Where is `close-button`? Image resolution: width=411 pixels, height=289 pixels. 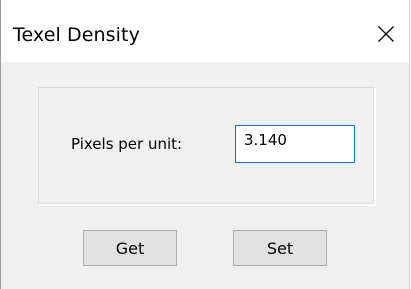
close-button is located at coordinates (386, 34).